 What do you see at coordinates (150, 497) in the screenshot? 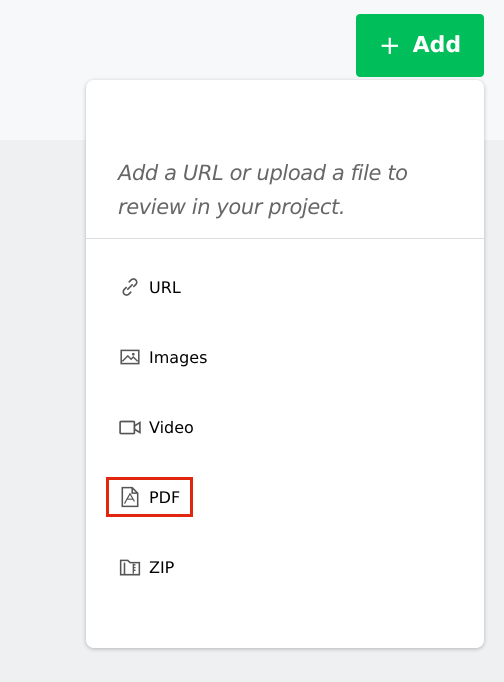
I see `menu-item: PDF` at bounding box center [150, 497].